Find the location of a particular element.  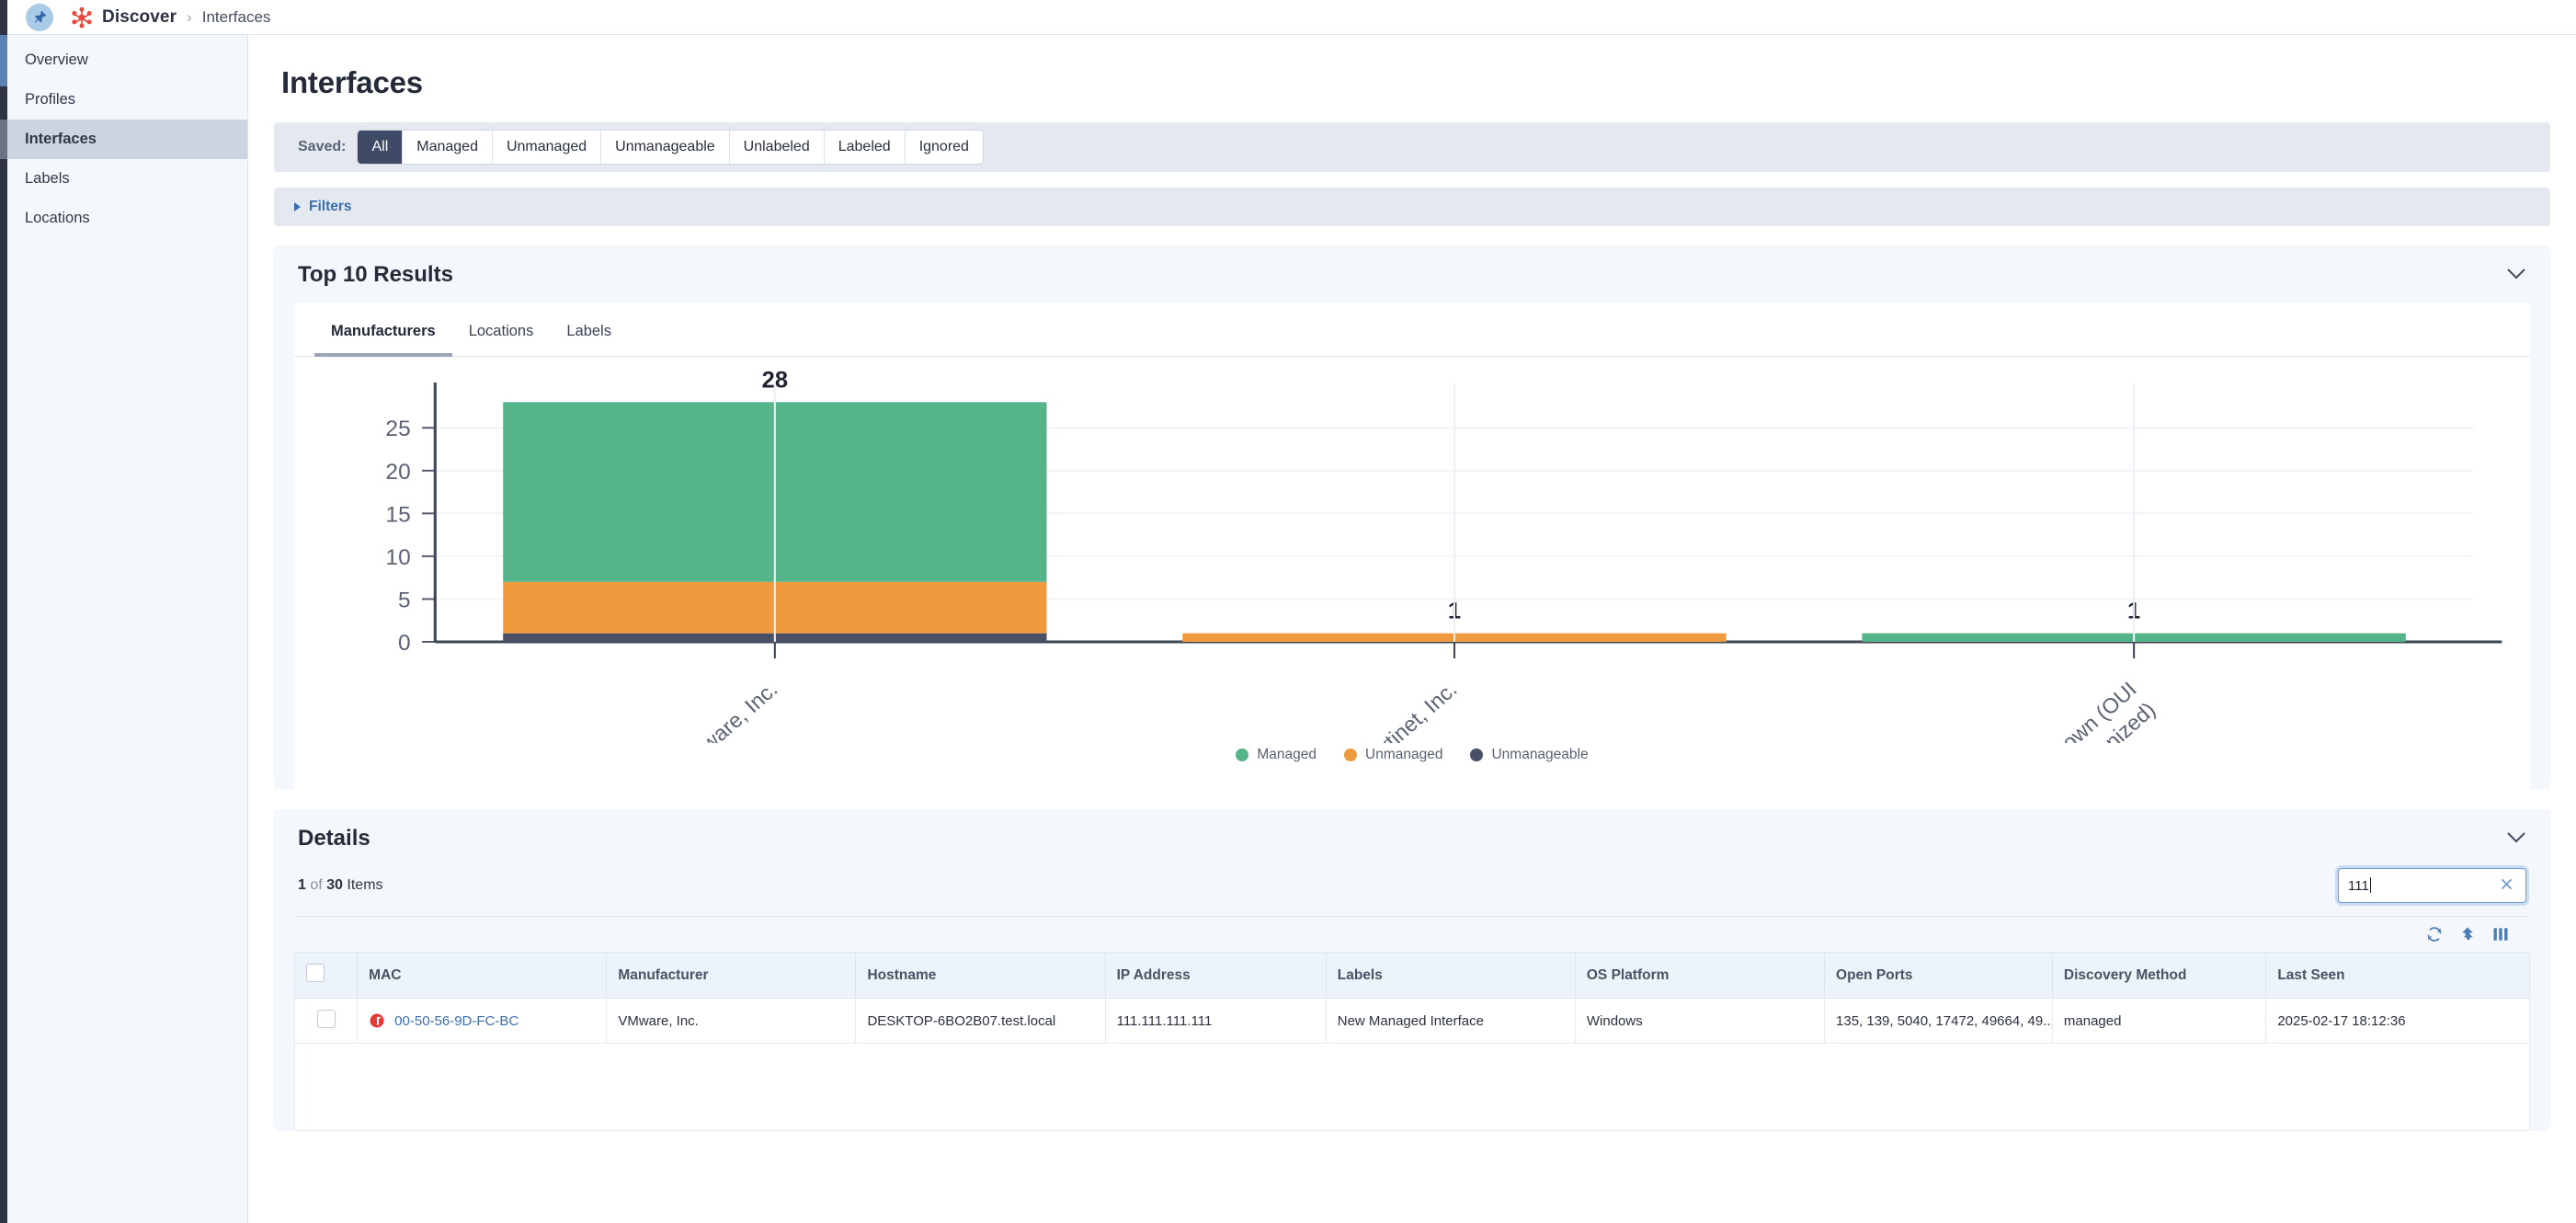

column-header-labels: Labels is located at coordinates (1450, 976).